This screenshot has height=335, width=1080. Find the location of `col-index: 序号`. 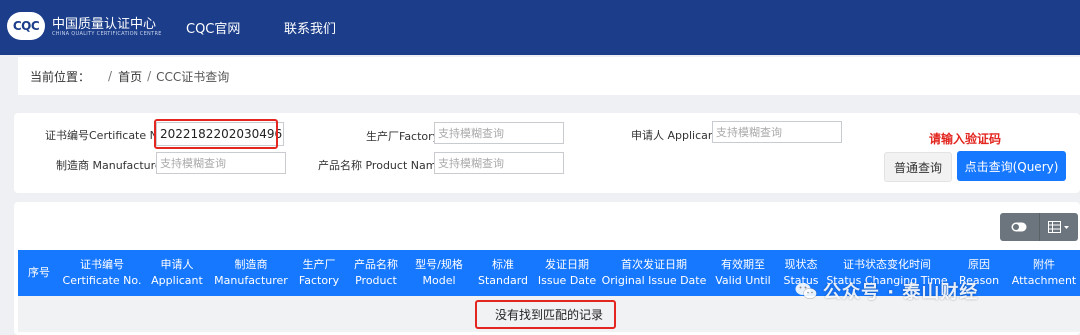

col-index: 序号 is located at coordinates (39, 273).